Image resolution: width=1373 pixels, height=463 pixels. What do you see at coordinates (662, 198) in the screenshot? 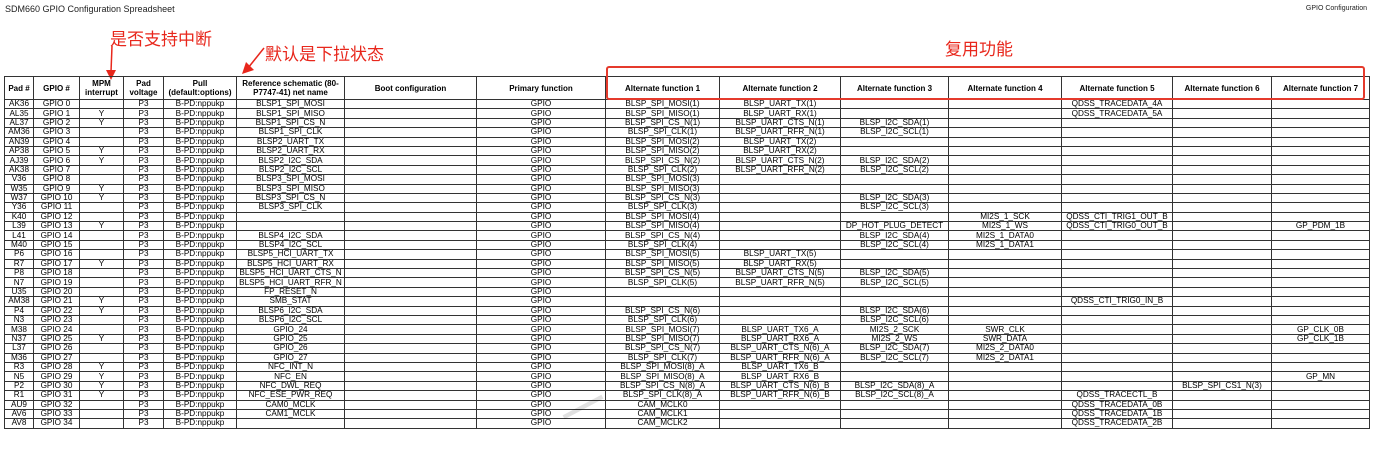
I see `table-cell: BLSP_SPI_CS_N(3)` at bounding box center [662, 198].